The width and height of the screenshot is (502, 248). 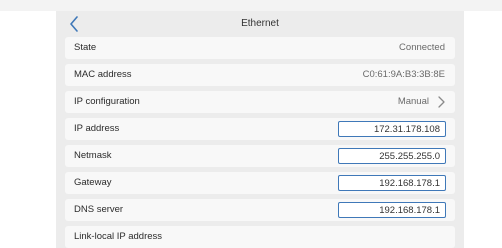 What do you see at coordinates (251, 5) in the screenshot?
I see `top-strip` at bounding box center [251, 5].